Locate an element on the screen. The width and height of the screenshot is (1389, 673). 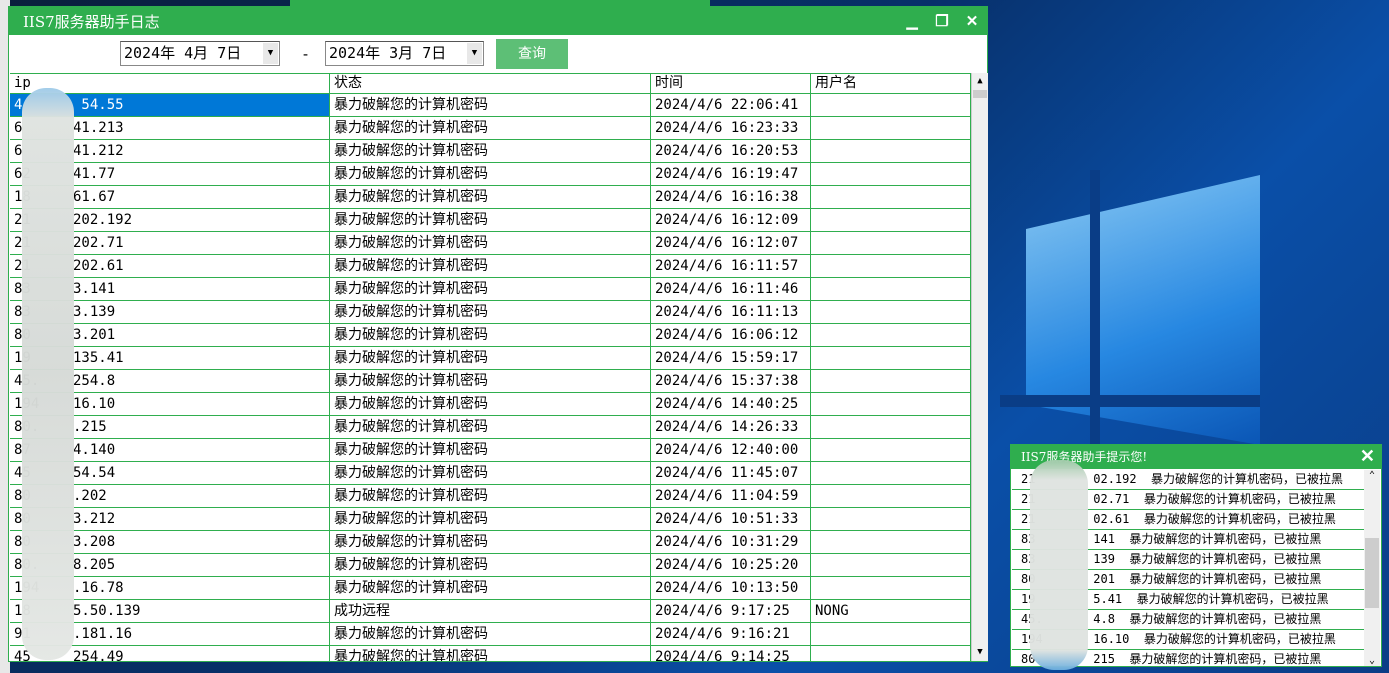
time-cell: 2024/4/6 16:16:38 is located at coordinates (731, 197).